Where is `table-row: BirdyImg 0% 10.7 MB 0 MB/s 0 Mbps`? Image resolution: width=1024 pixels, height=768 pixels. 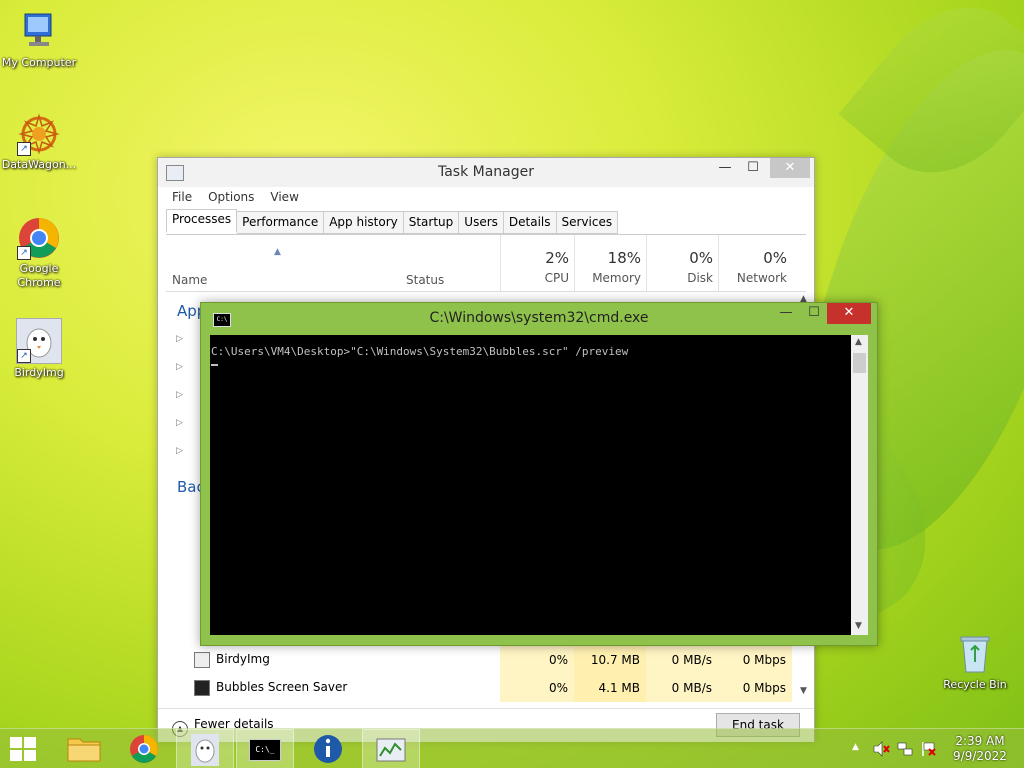
table-row: BirdyImg 0% 10.7 MB 0 MB/s 0 Mbps is located at coordinates (486, 660).